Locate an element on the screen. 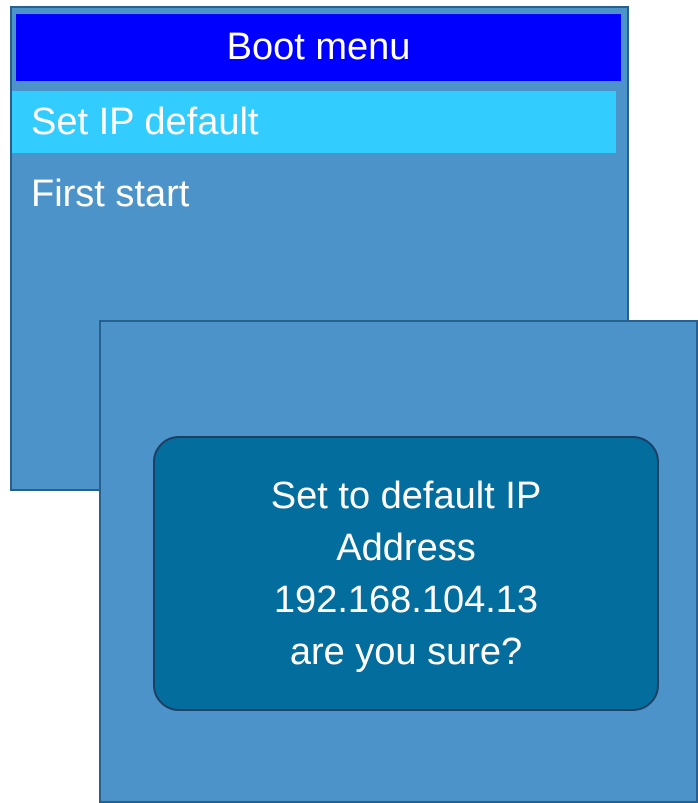 The height and width of the screenshot is (803, 698). menu-item-first-start: First start is located at coordinates (314, 194).